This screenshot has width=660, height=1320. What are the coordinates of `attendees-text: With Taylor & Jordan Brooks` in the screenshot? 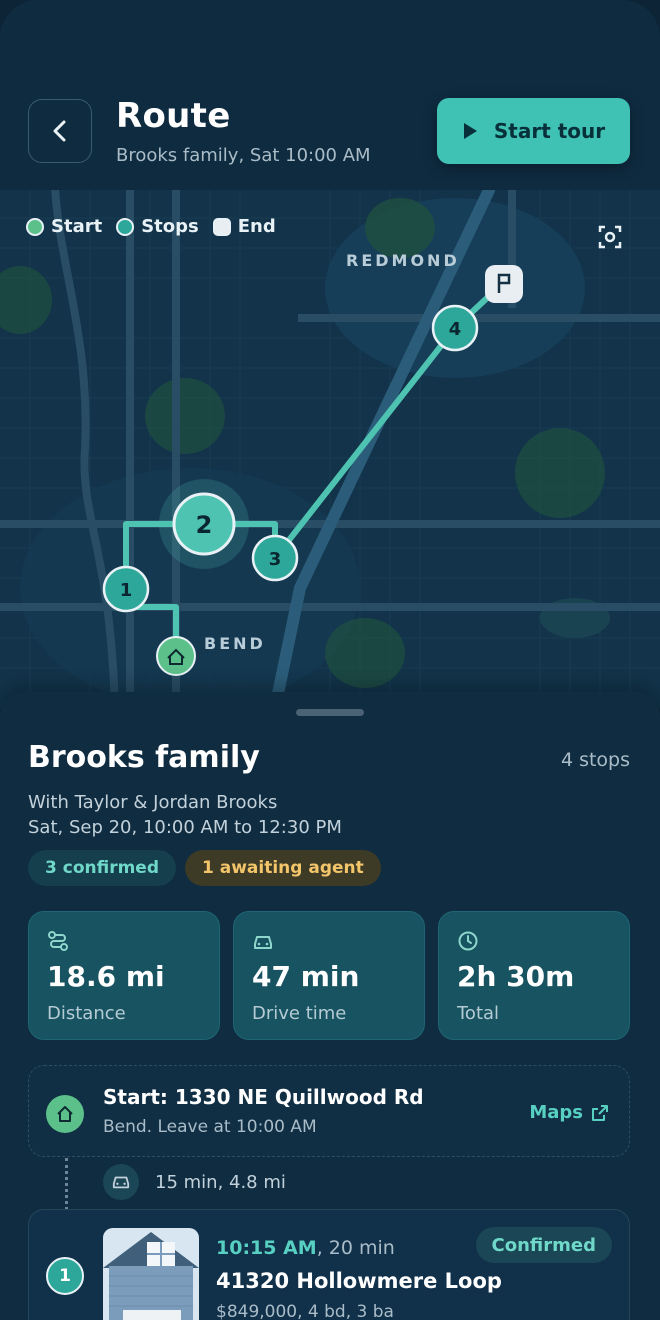 It's located at (153, 802).